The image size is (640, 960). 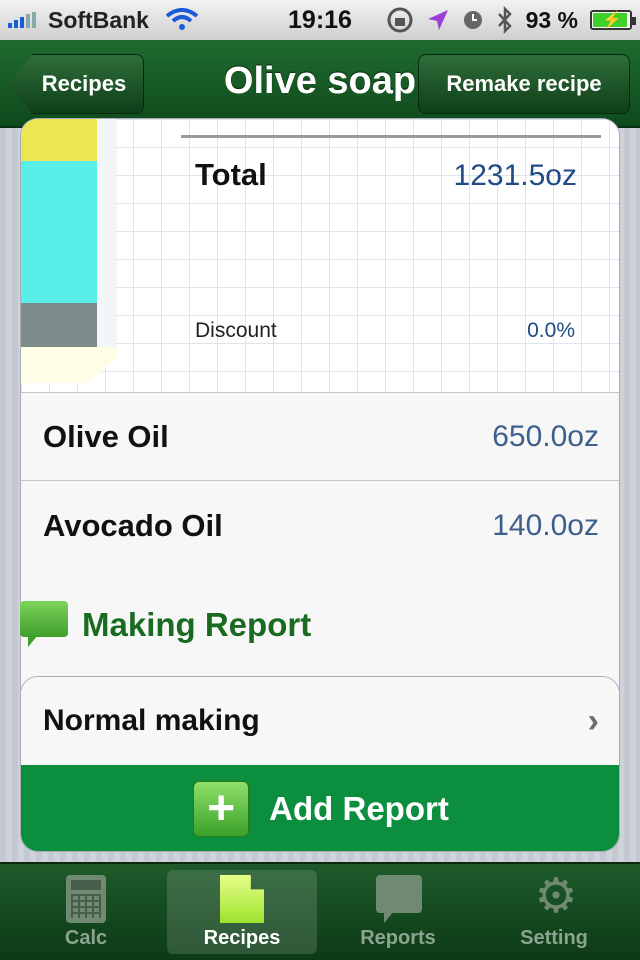 I want to click on plus-icon: +, so click(x=221, y=809).